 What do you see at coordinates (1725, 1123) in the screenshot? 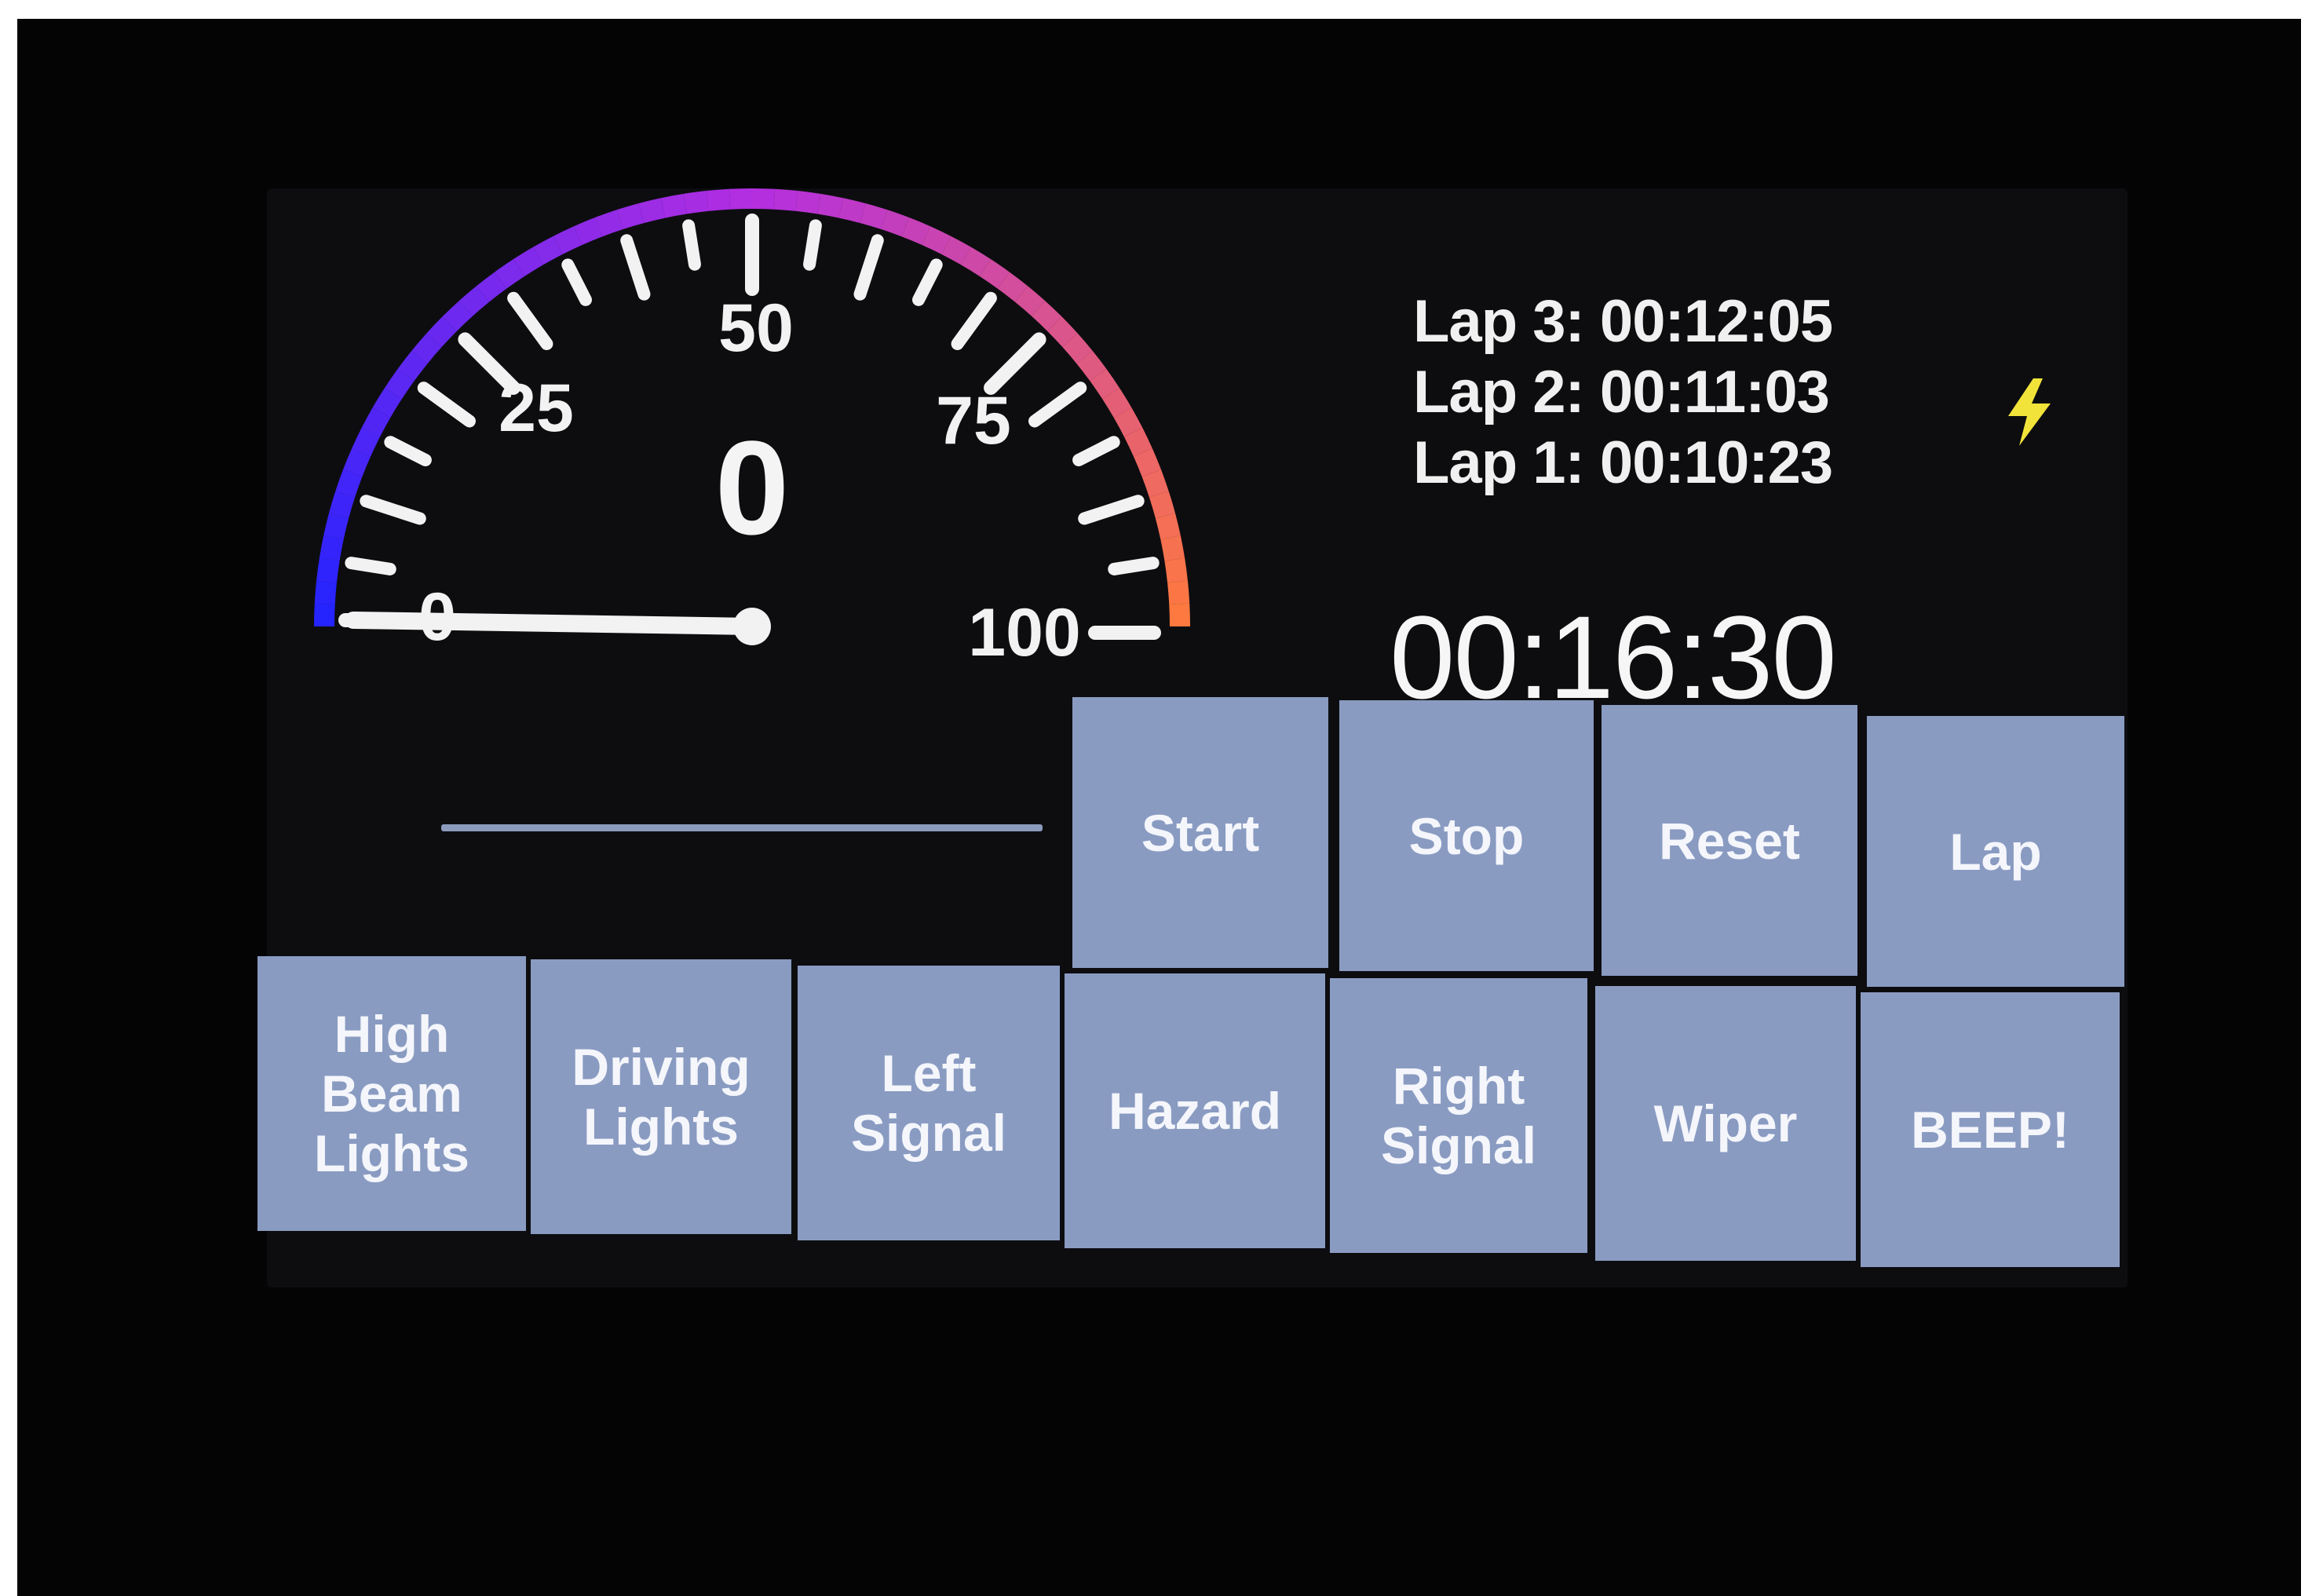
I see `wiper-button: Wiper` at bounding box center [1725, 1123].